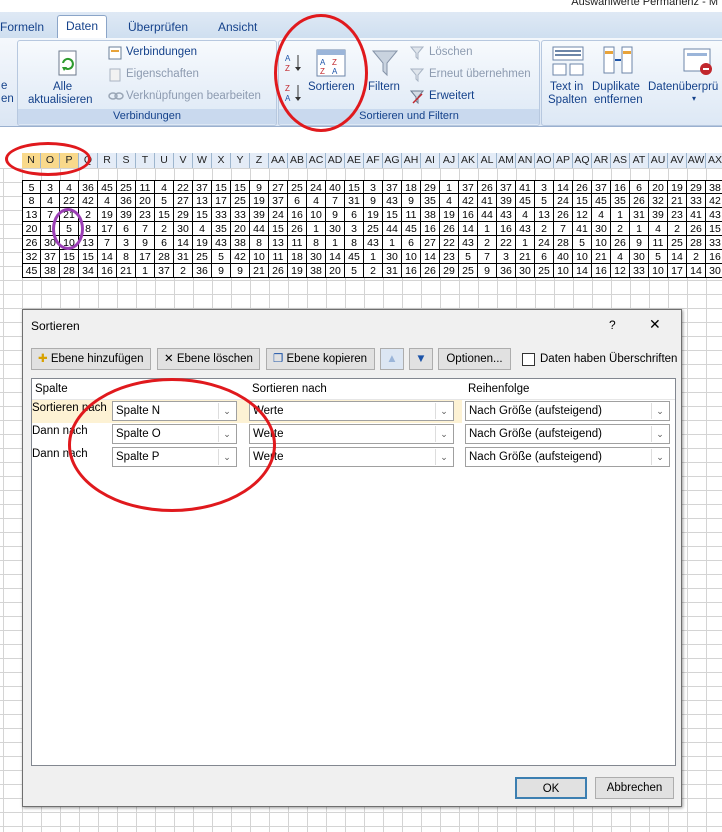  I want to click on remove-duplicates-label-2: entfernen, so click(618, 100).